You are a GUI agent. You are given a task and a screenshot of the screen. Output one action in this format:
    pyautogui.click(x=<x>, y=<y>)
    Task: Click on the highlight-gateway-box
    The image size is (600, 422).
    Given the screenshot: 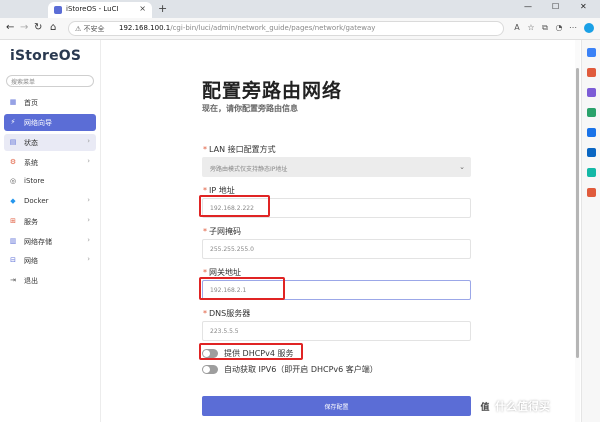 What is the action you would take?
    pyautogui.click(x=242, y=288)
    